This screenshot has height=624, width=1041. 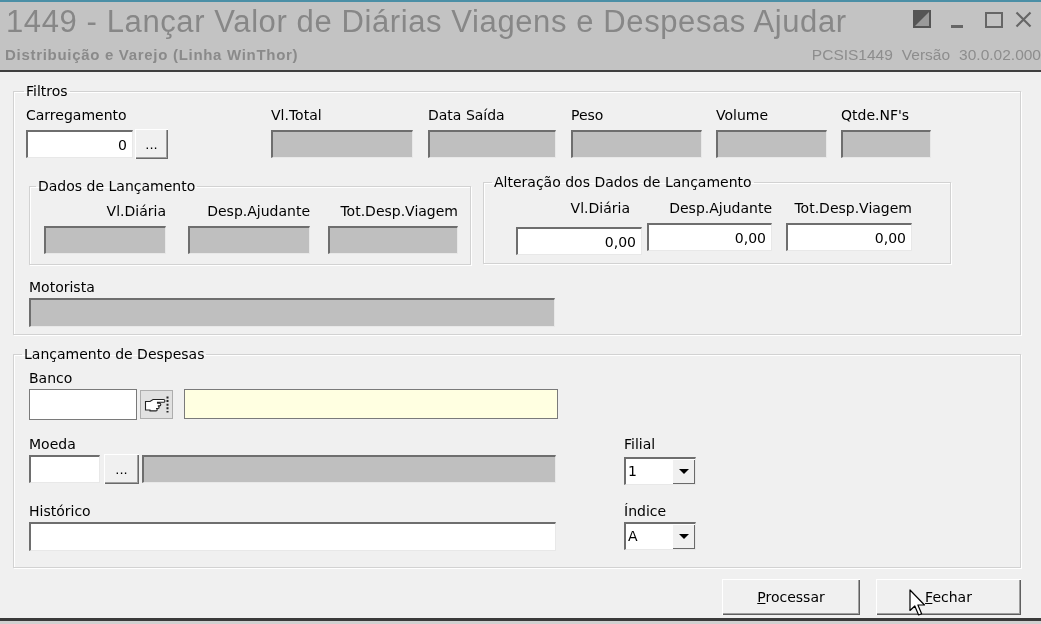 What do you see at coordinates (114, 354) in the screenshot?
I see `group-title: Lançamento de Despesas` at bounding box center [114, 354].